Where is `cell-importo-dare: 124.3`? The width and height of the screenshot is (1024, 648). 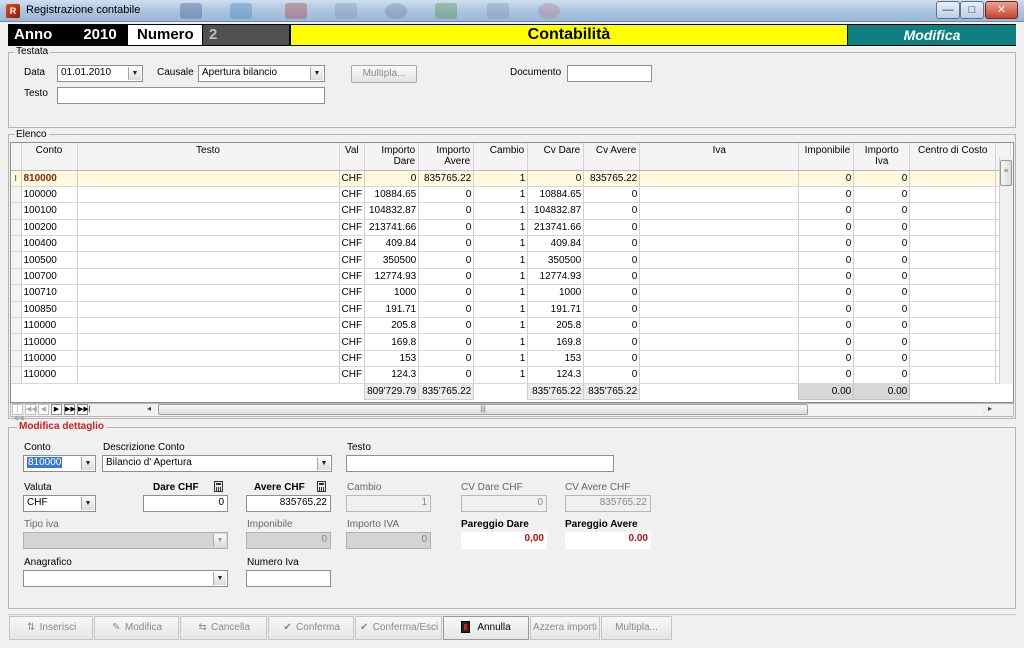
cell-importo-dare: 124.3 is located at coordinates (392, 375).